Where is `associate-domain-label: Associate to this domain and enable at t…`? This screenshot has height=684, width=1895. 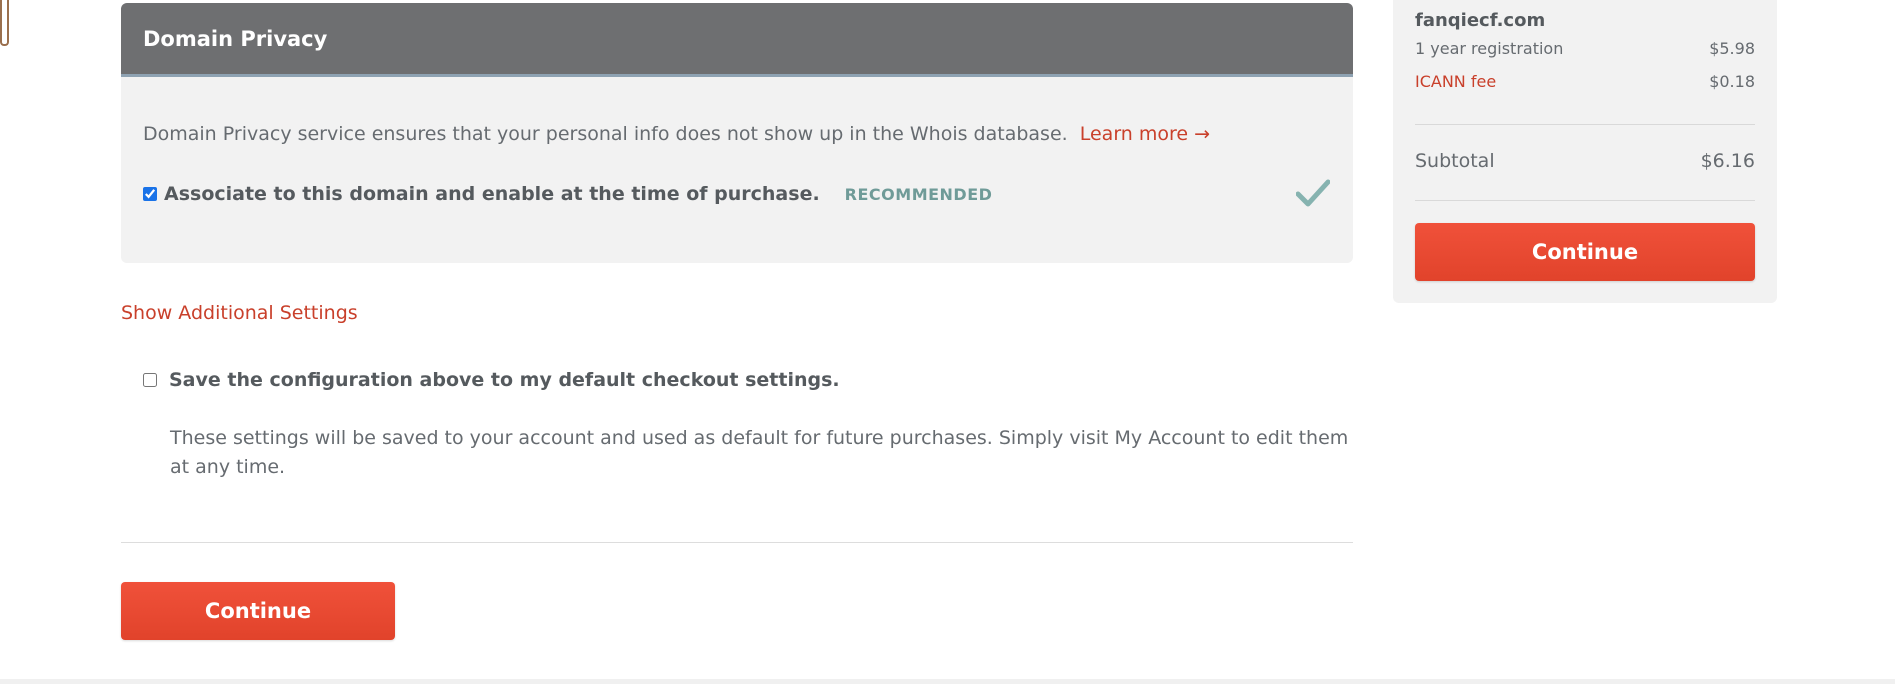 associate-domain-label: Associate to this domain and enable at t… is located at coordinates (492, 194).